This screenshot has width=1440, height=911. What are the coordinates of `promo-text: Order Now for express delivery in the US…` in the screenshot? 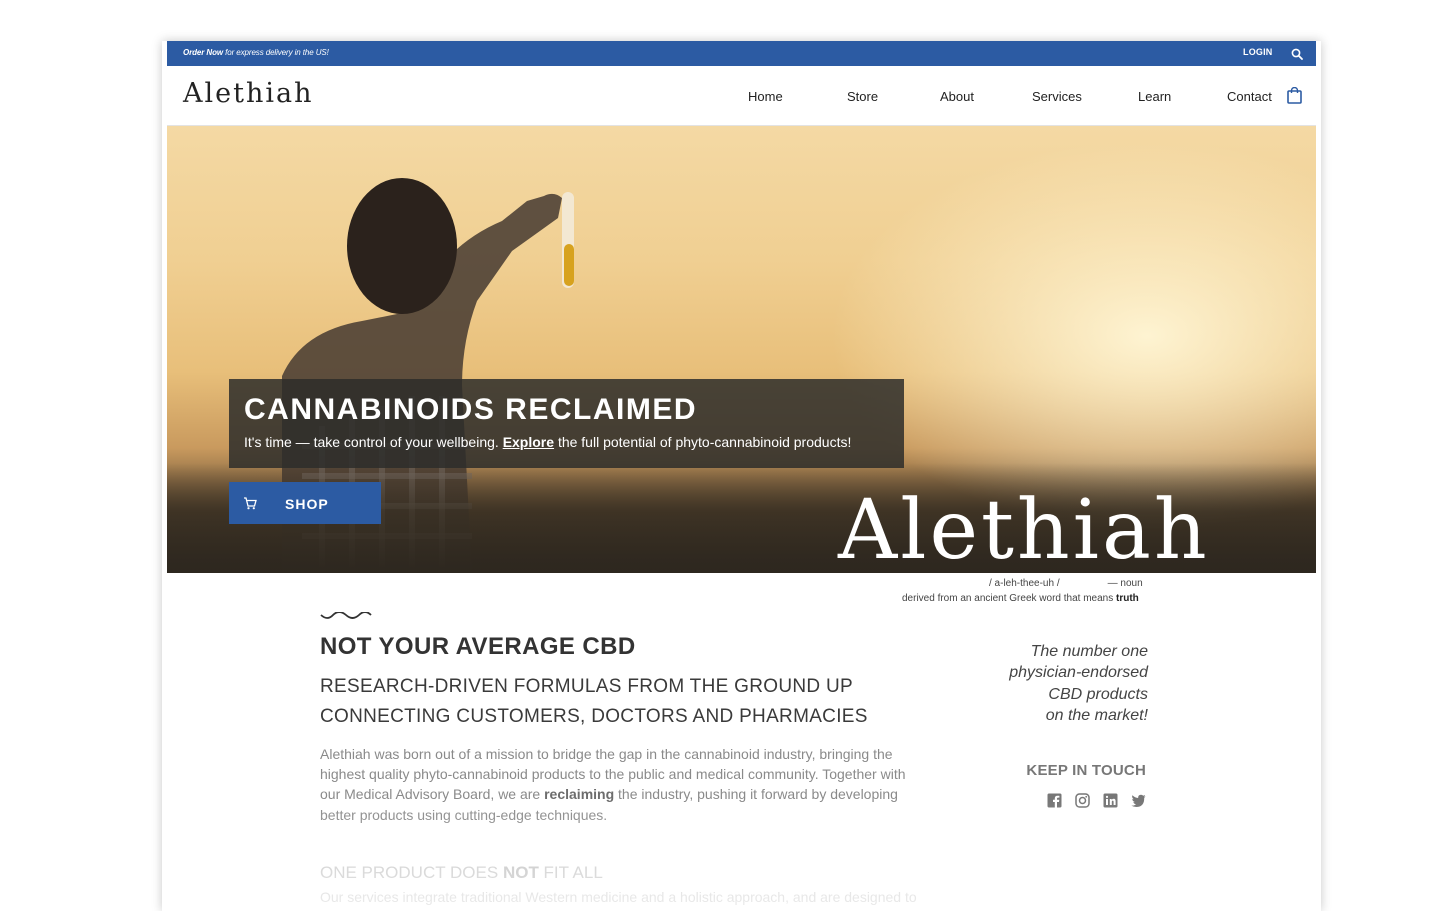 It's located at (256, 52).